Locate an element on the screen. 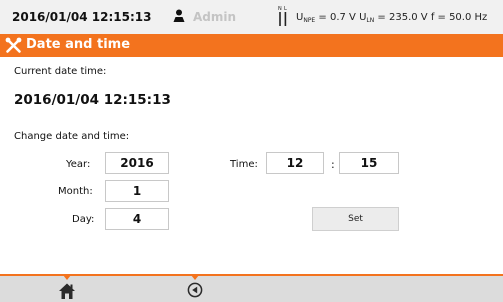  svg-text: L is located at coordinates (285, 9).